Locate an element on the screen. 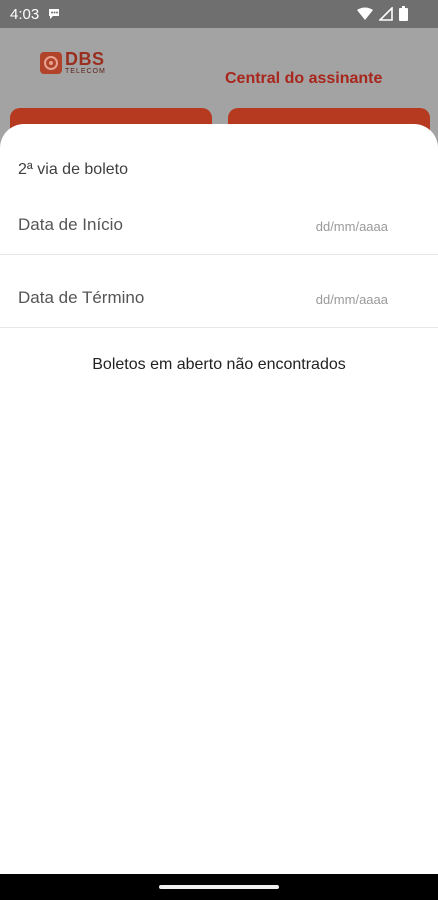 This screenshot has height=900, width=438. sheet-title: 2ª via de boleto is located at coordinates (73, 169).